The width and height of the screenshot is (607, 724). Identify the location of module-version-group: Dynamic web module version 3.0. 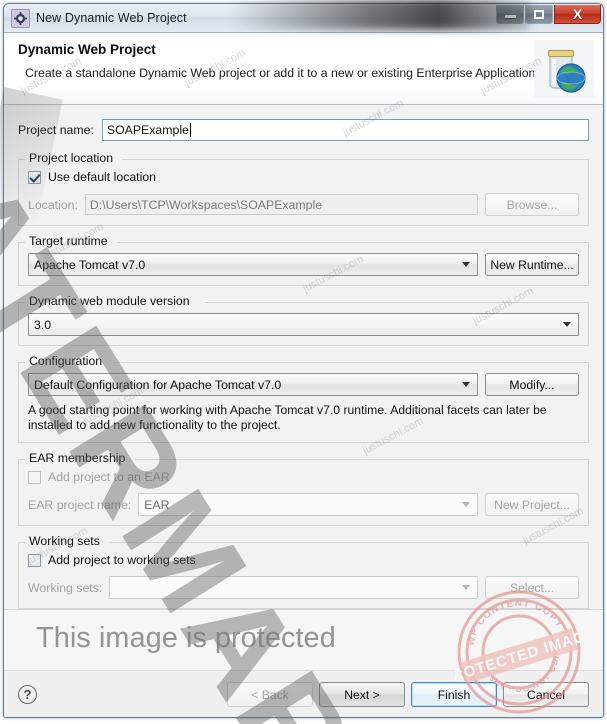
(303, 320).